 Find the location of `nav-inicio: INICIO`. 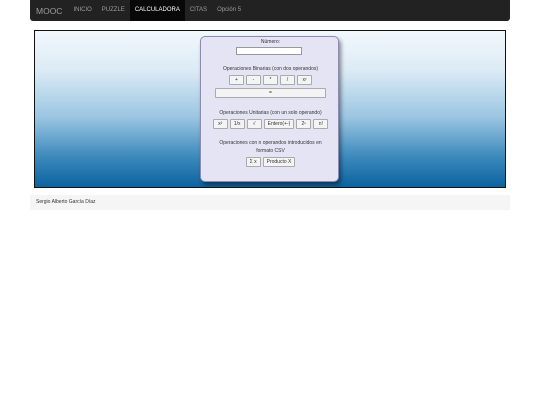

nav-inicio: INICIO is located at coordinates (82, 10).